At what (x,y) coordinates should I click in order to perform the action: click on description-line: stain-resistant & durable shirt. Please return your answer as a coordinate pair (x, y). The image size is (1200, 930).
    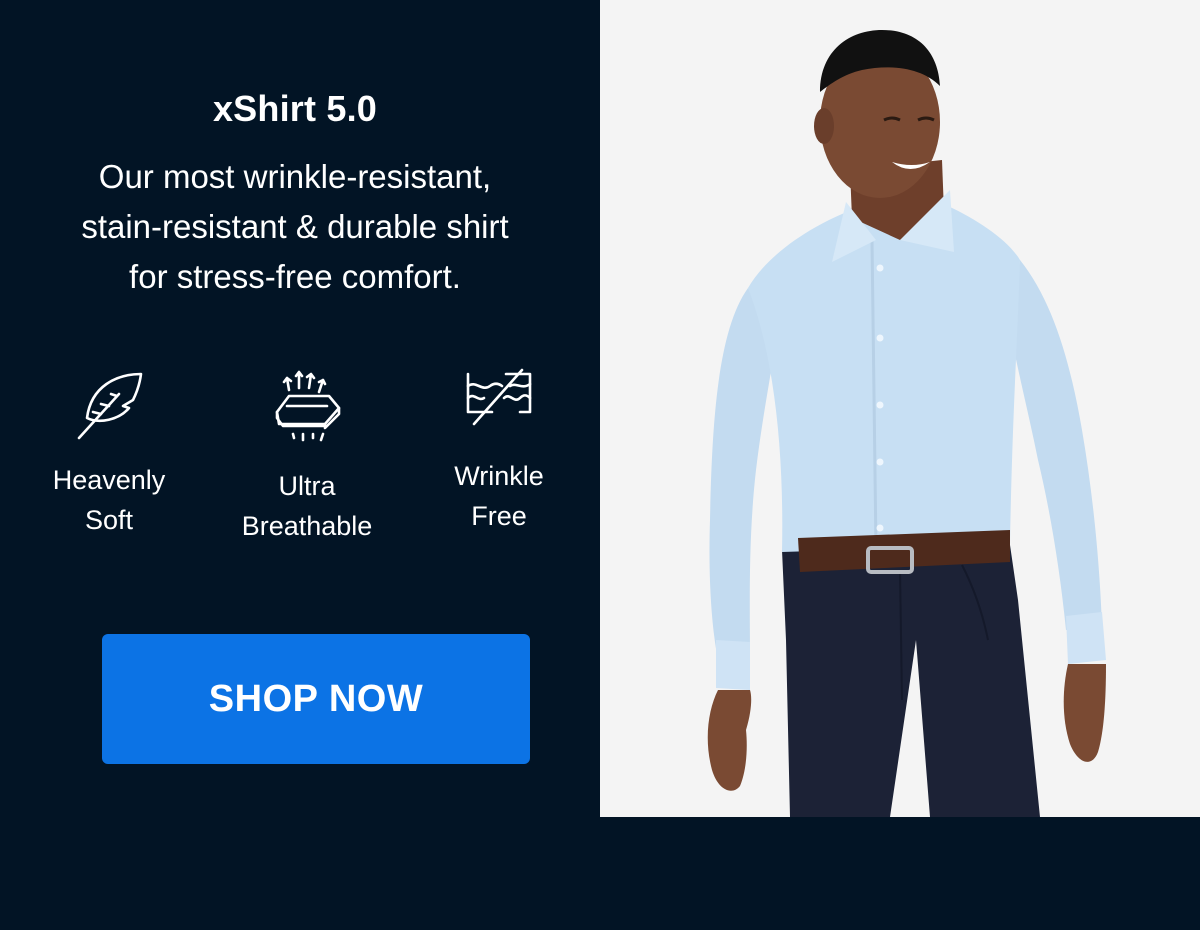
    Looking at the image, I should click on (295, 226).